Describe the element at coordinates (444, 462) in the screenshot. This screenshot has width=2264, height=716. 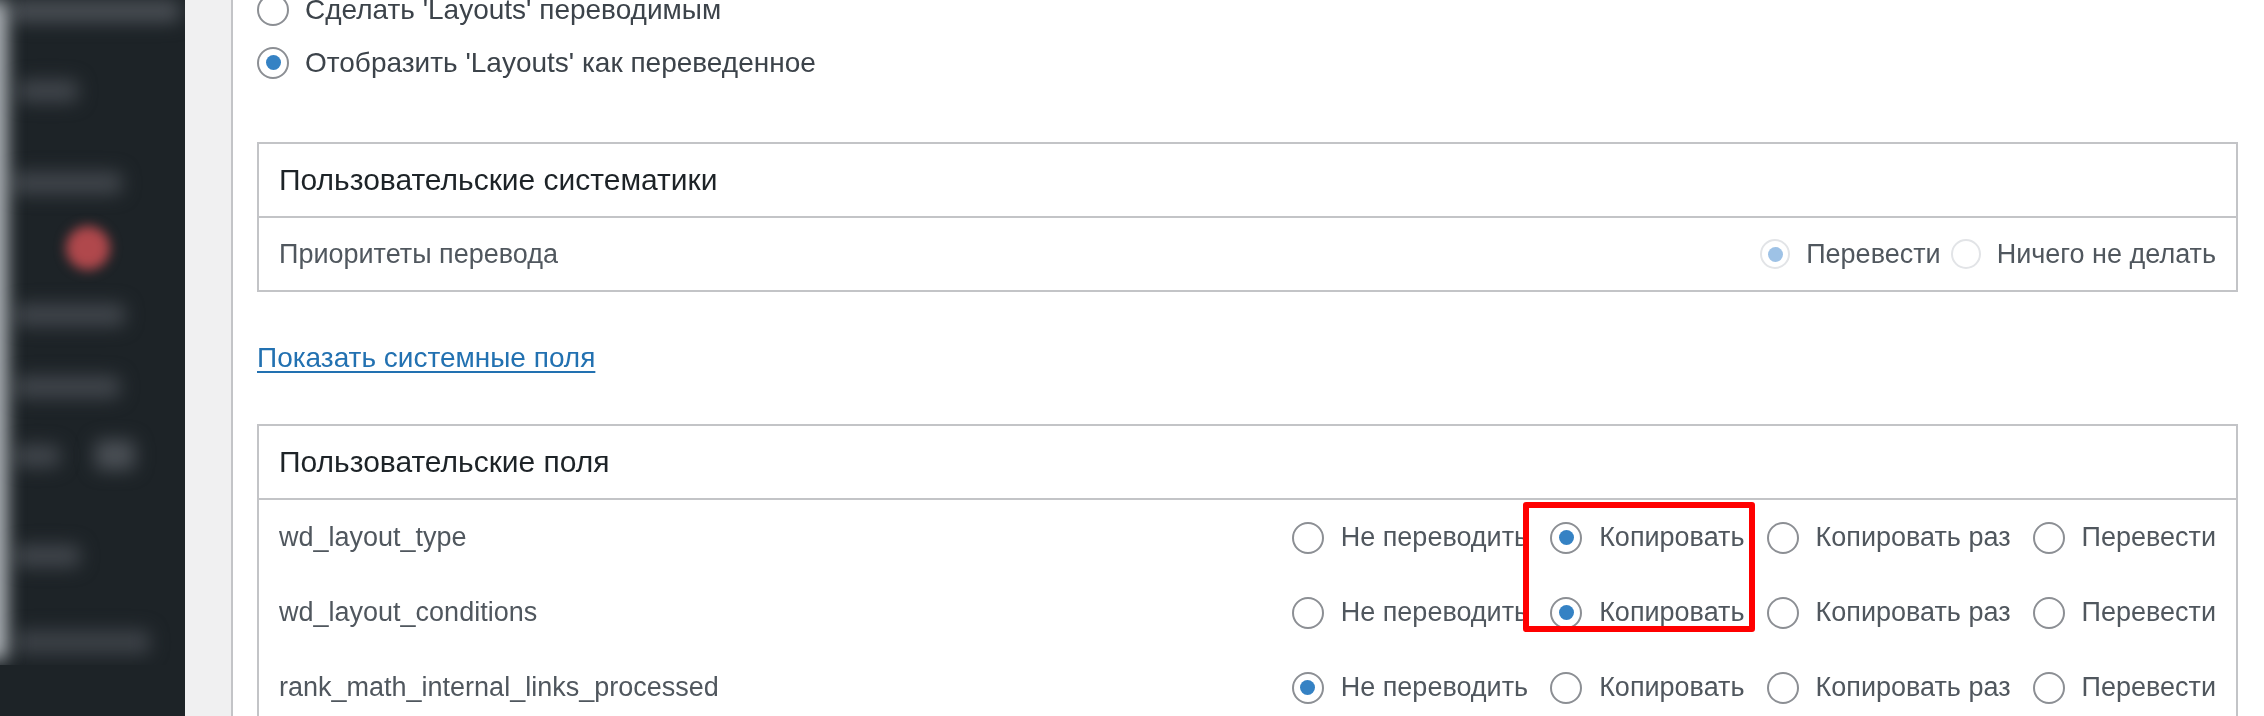
I see `table-title: Пользовательские поля` at that location.